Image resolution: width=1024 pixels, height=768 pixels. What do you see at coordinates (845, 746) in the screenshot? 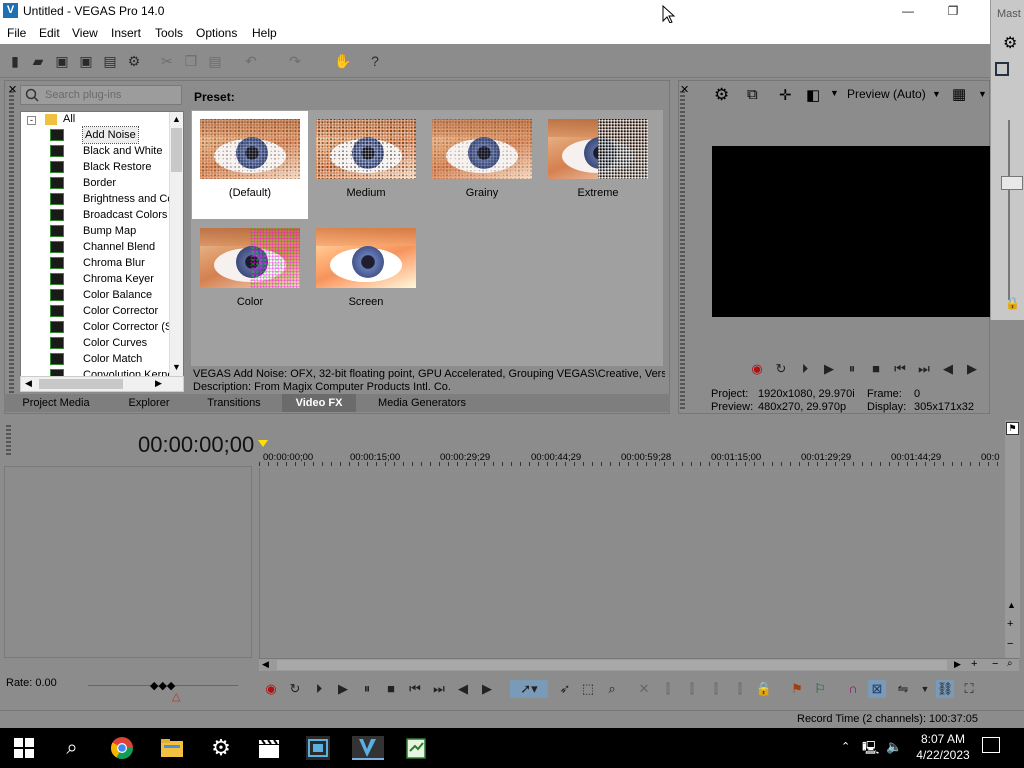
I see `show-hidden-icons-icon: ⌃` at bounding box center [845, 746].